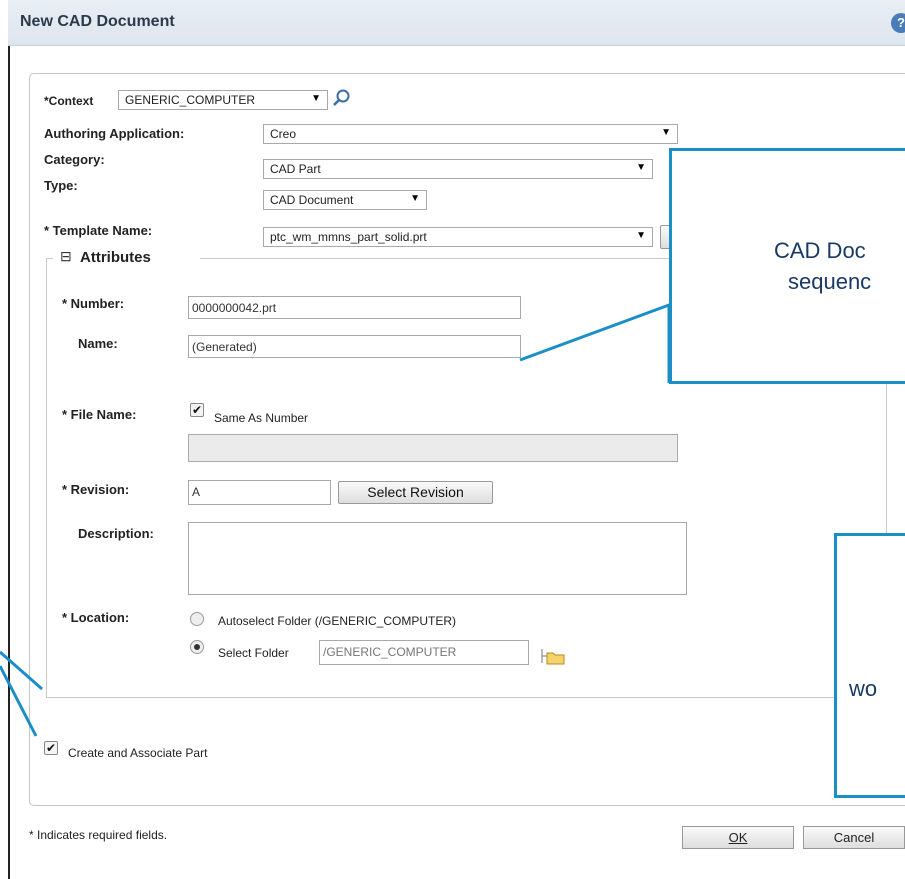 The height and width of the screenshot is (879, 905). What do you see at coordinates (830, 281) in the screenshot?
I see `callout-top-line2: sequenc` at bounding box center [830, 281].